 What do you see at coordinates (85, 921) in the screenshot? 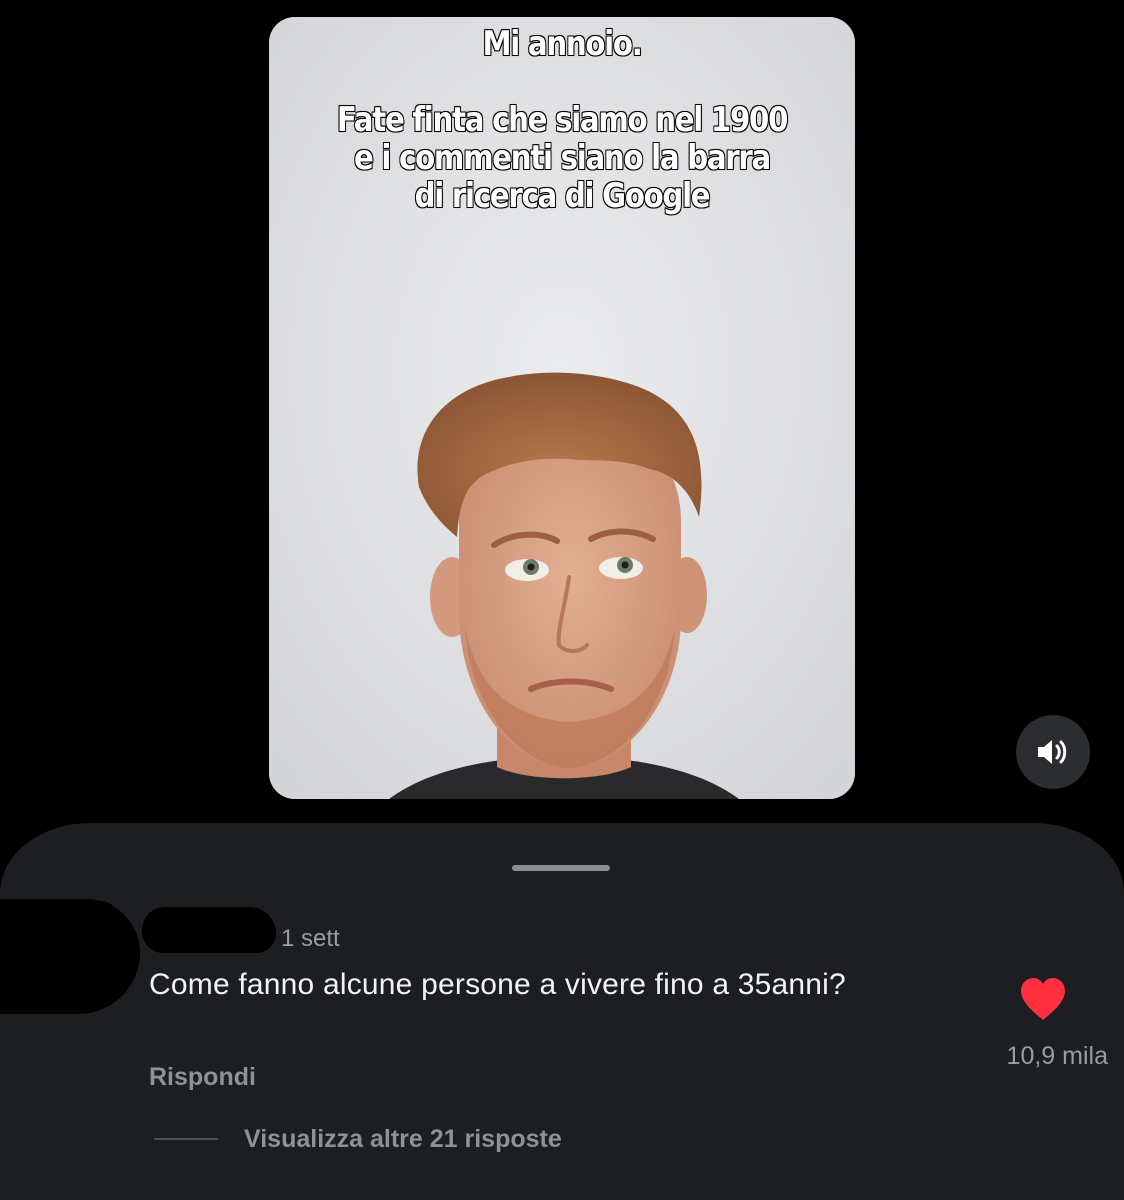
I see `avatar-redaction` at bounding box center [85, 921].